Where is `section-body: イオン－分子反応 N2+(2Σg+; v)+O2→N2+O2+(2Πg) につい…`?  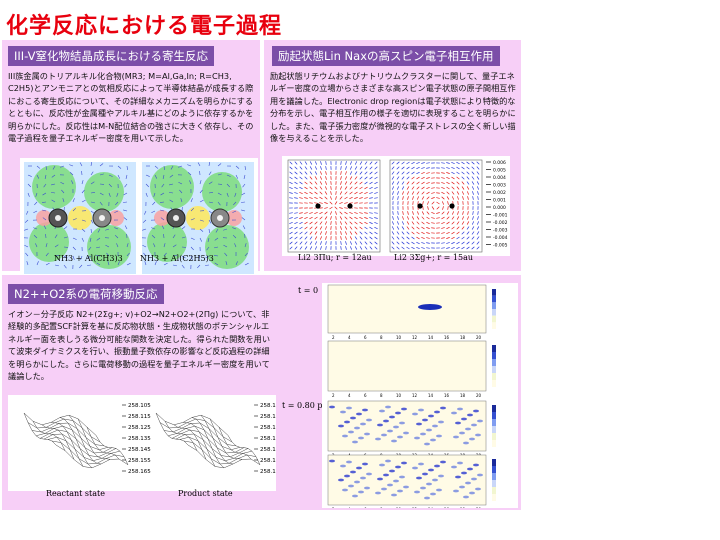
section-body: イオン－分子反応 N2+(2Σg+; v)+O2→N2+O2+(2Πg) につい… is located at coordinates (139, 345).